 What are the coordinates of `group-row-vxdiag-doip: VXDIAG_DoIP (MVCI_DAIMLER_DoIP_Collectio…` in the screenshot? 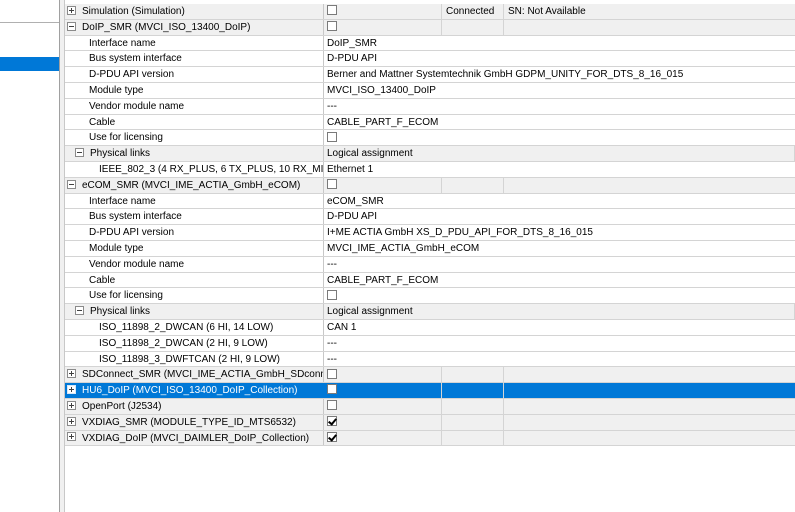 It's located at (430, 438).